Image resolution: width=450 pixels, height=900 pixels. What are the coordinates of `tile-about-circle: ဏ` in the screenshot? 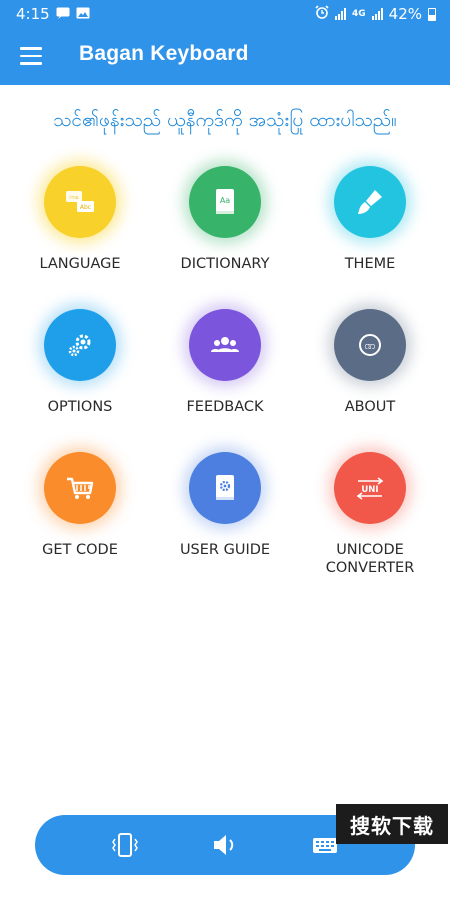 It's located at (370, 345).